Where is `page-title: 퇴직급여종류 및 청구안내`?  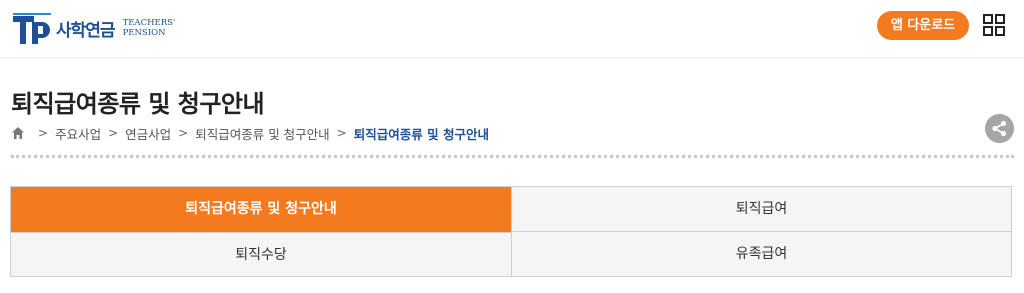 page-title: 퇴직급여종류 및 청구안내 is located at coordinates (138, 104).